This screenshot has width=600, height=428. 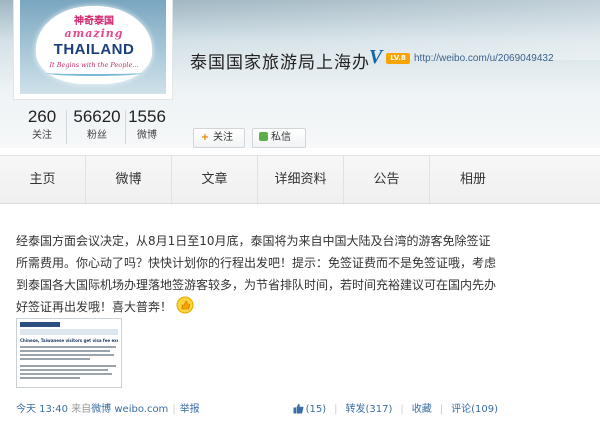 What do you see at coordinates (256, 263) in the screenshot?
I see `post-line: 所需费用。你心动了吗？快快计划你的行程出发吧！提示：免签证费而不是免签证哦，考虑` at bounding box center [256, 263].